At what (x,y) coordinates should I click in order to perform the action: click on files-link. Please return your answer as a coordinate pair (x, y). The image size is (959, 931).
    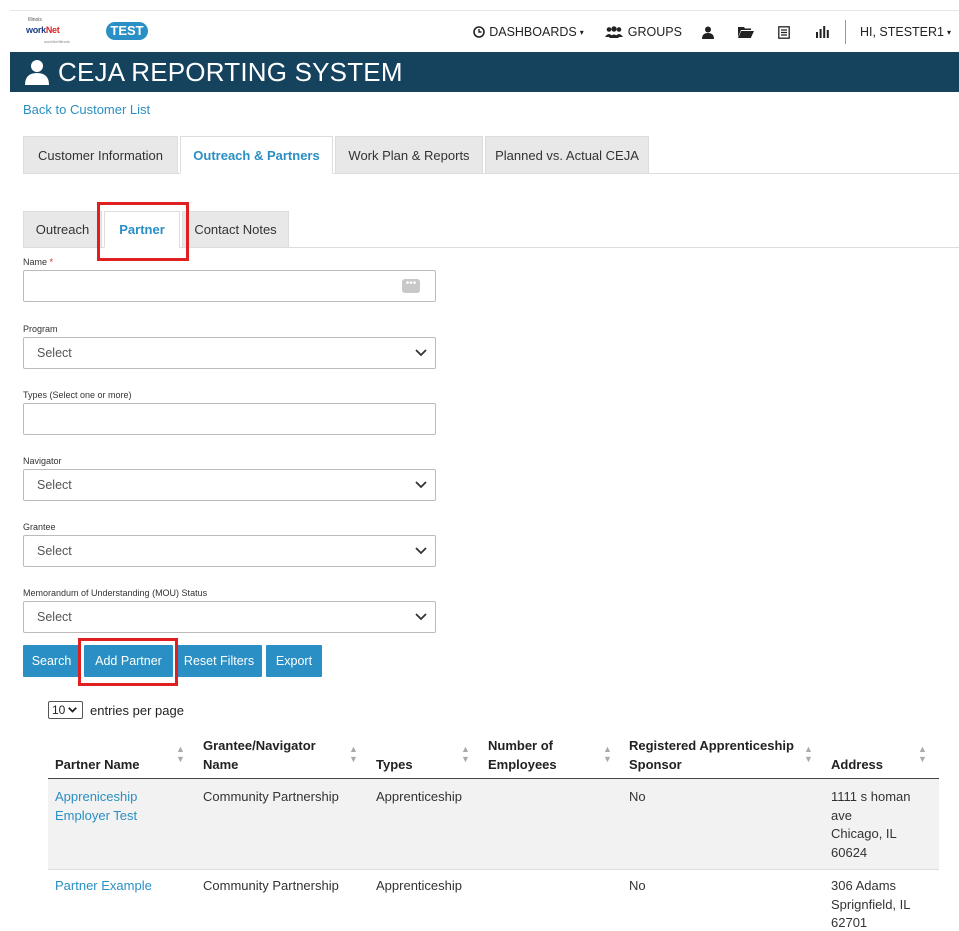
    Looking at the image, I should click on (747, 32).